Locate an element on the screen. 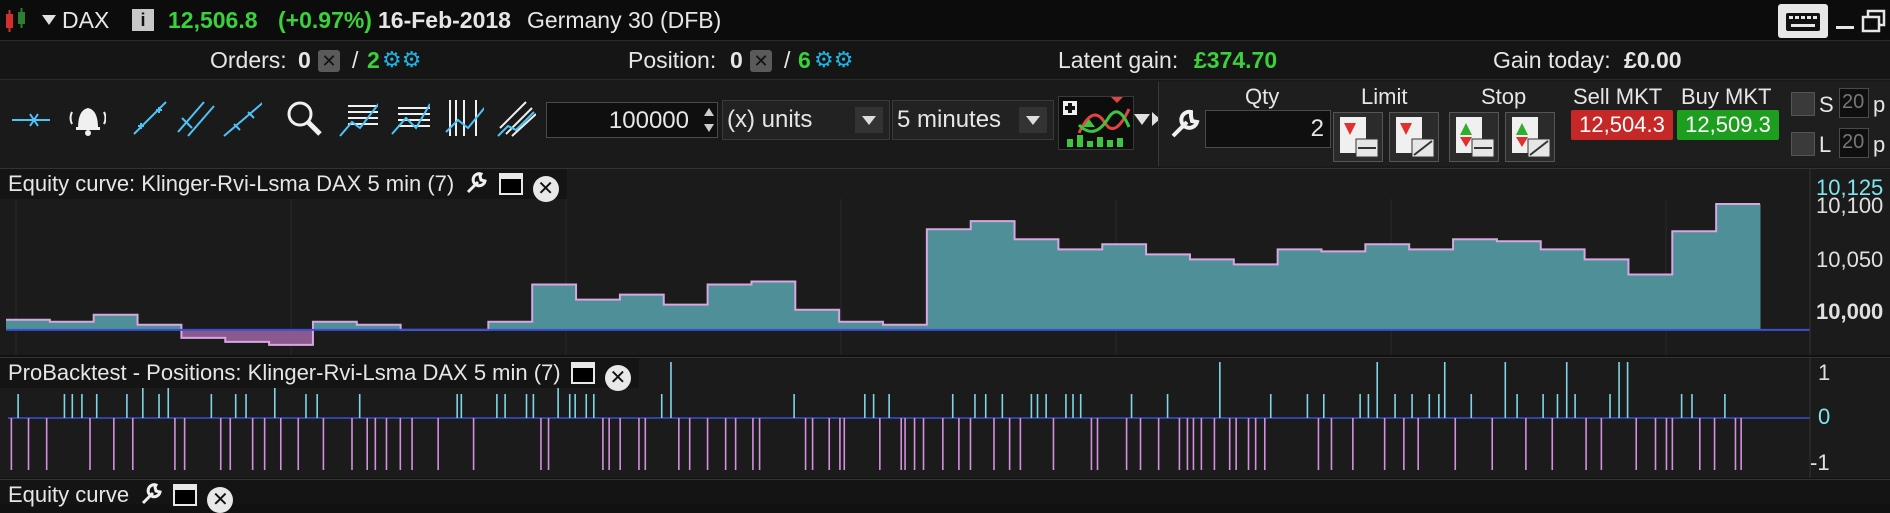 This screenshot has height=513, width=1890. buy-market-button: 12,509.3 is located at coordinates (1728, 125).